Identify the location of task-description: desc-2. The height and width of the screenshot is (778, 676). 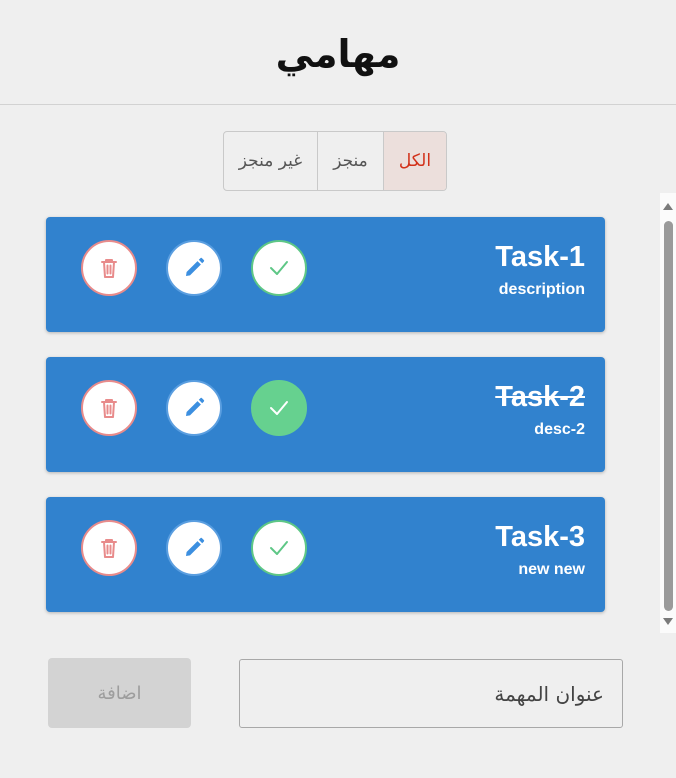
(559, 429).